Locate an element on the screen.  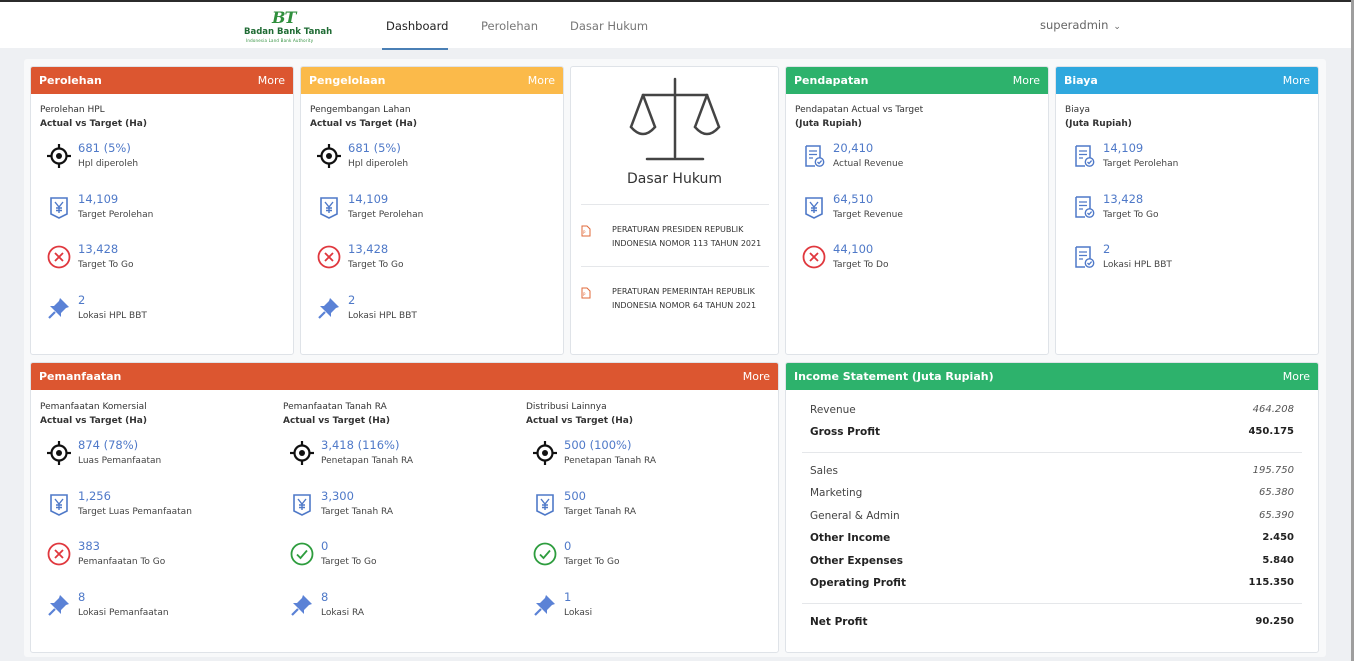
income-value: 464.208 is located at coordinates (1273, 409).